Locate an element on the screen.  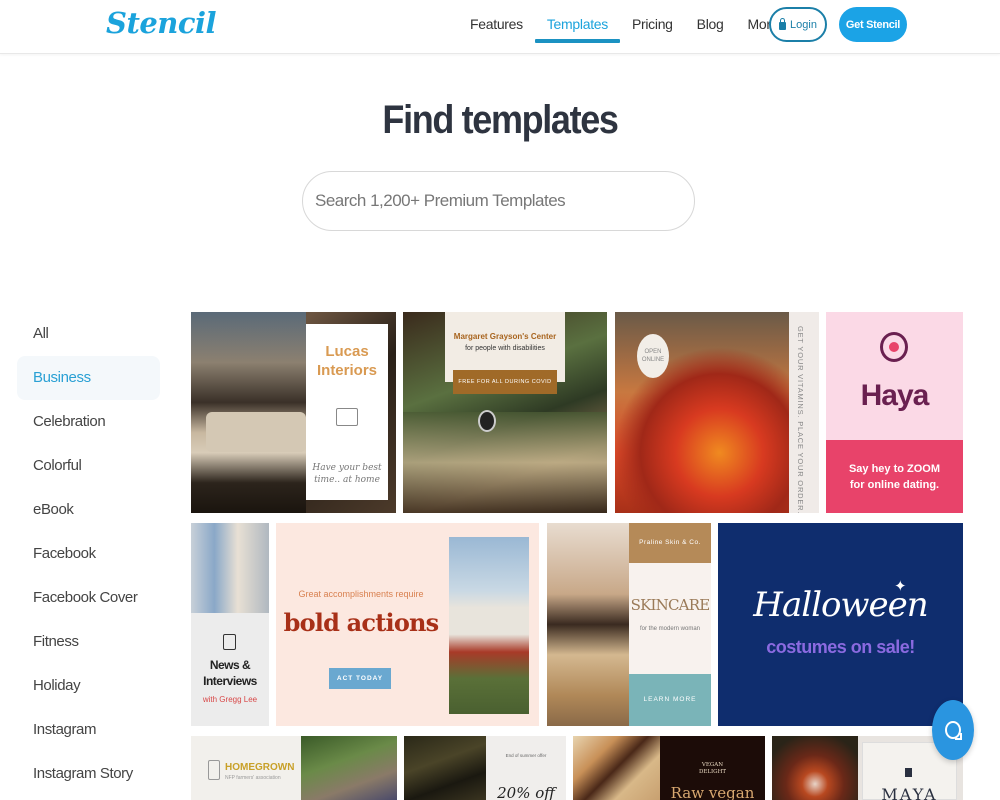
page-title: Find templates is located at coordinates (500, 120).